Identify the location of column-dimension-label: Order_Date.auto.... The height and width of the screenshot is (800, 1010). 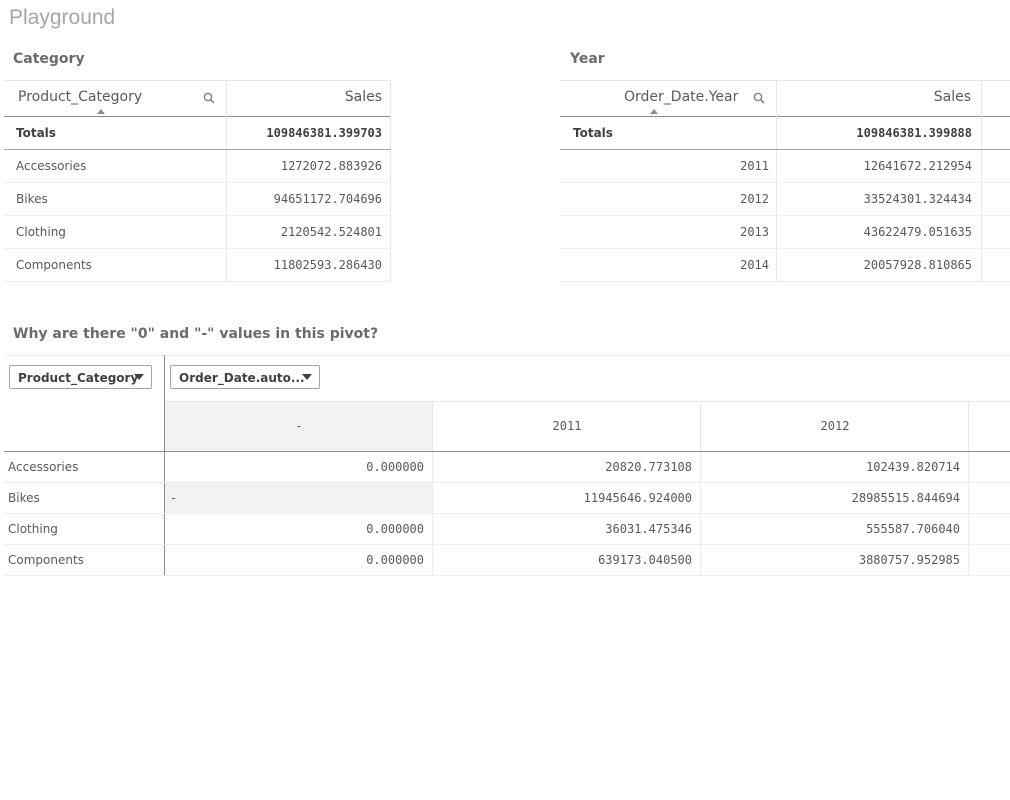
(242, 378).